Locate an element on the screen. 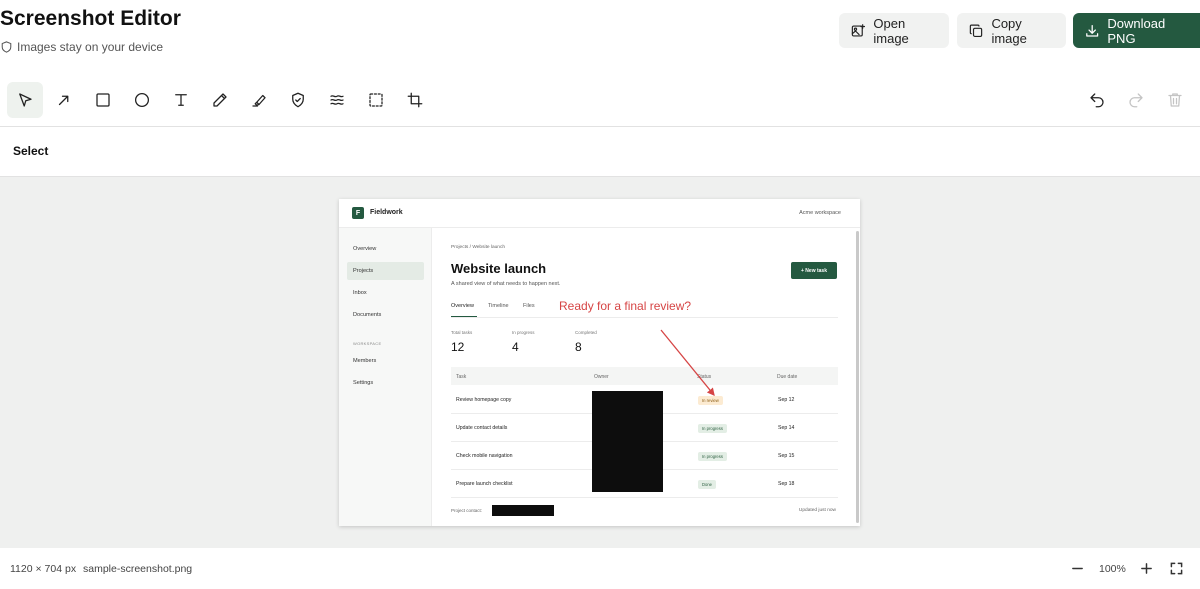  plus-icon is located at coordinates (1146, 568).